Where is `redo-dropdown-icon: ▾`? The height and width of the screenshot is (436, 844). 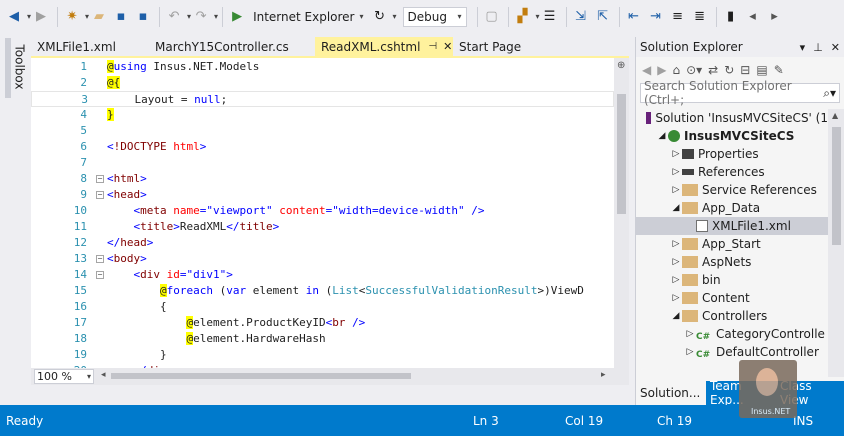
redo-dropdown-icon: ▾ is located at coordinates (216, 16).